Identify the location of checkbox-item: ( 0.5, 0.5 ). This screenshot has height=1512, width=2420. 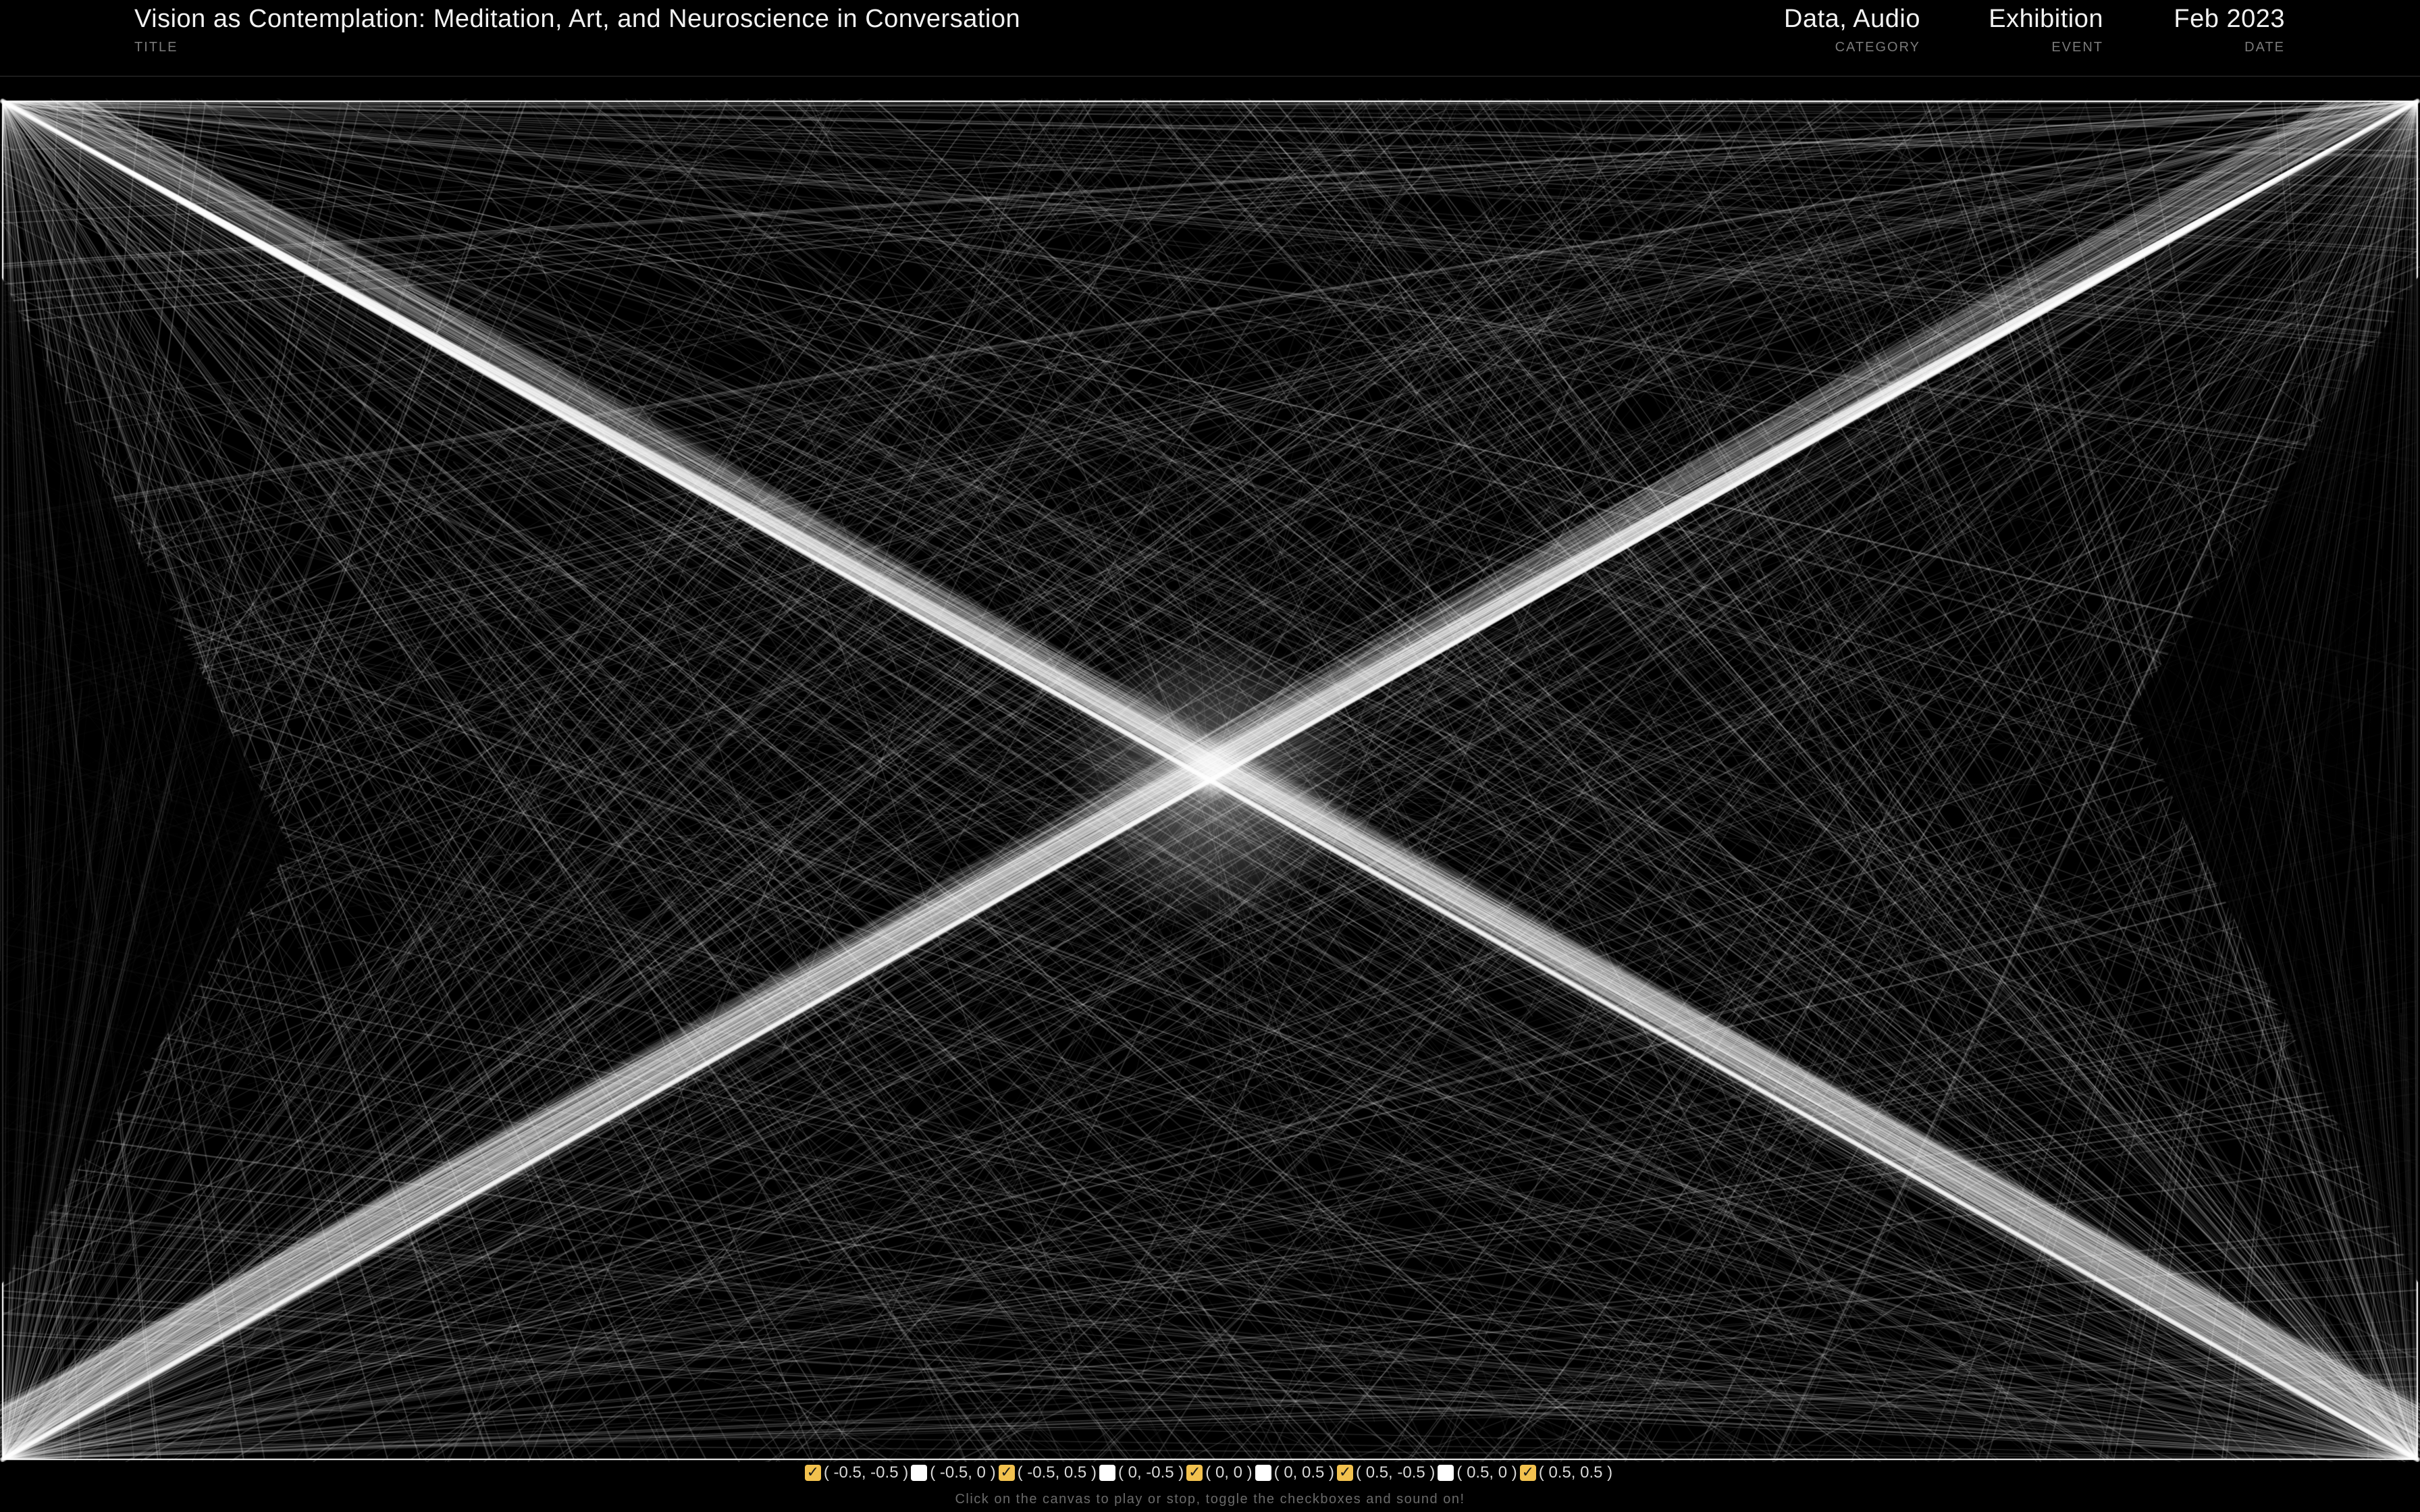
(1567, 1472).